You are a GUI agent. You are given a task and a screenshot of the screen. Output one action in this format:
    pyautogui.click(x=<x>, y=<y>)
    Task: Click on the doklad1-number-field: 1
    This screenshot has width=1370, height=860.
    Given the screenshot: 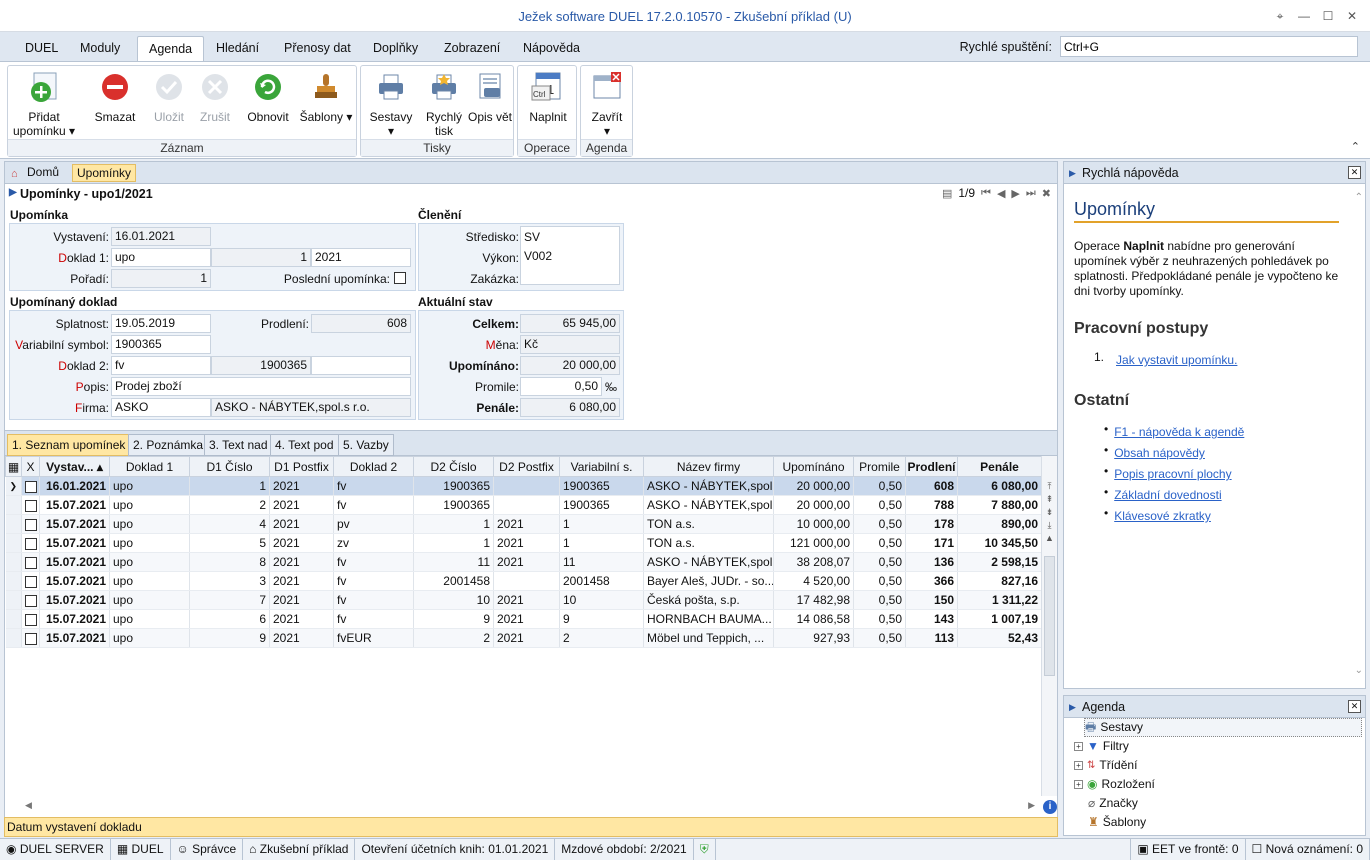 What is the action you would take?
    pyautogui.click(x=261, y=257)
    